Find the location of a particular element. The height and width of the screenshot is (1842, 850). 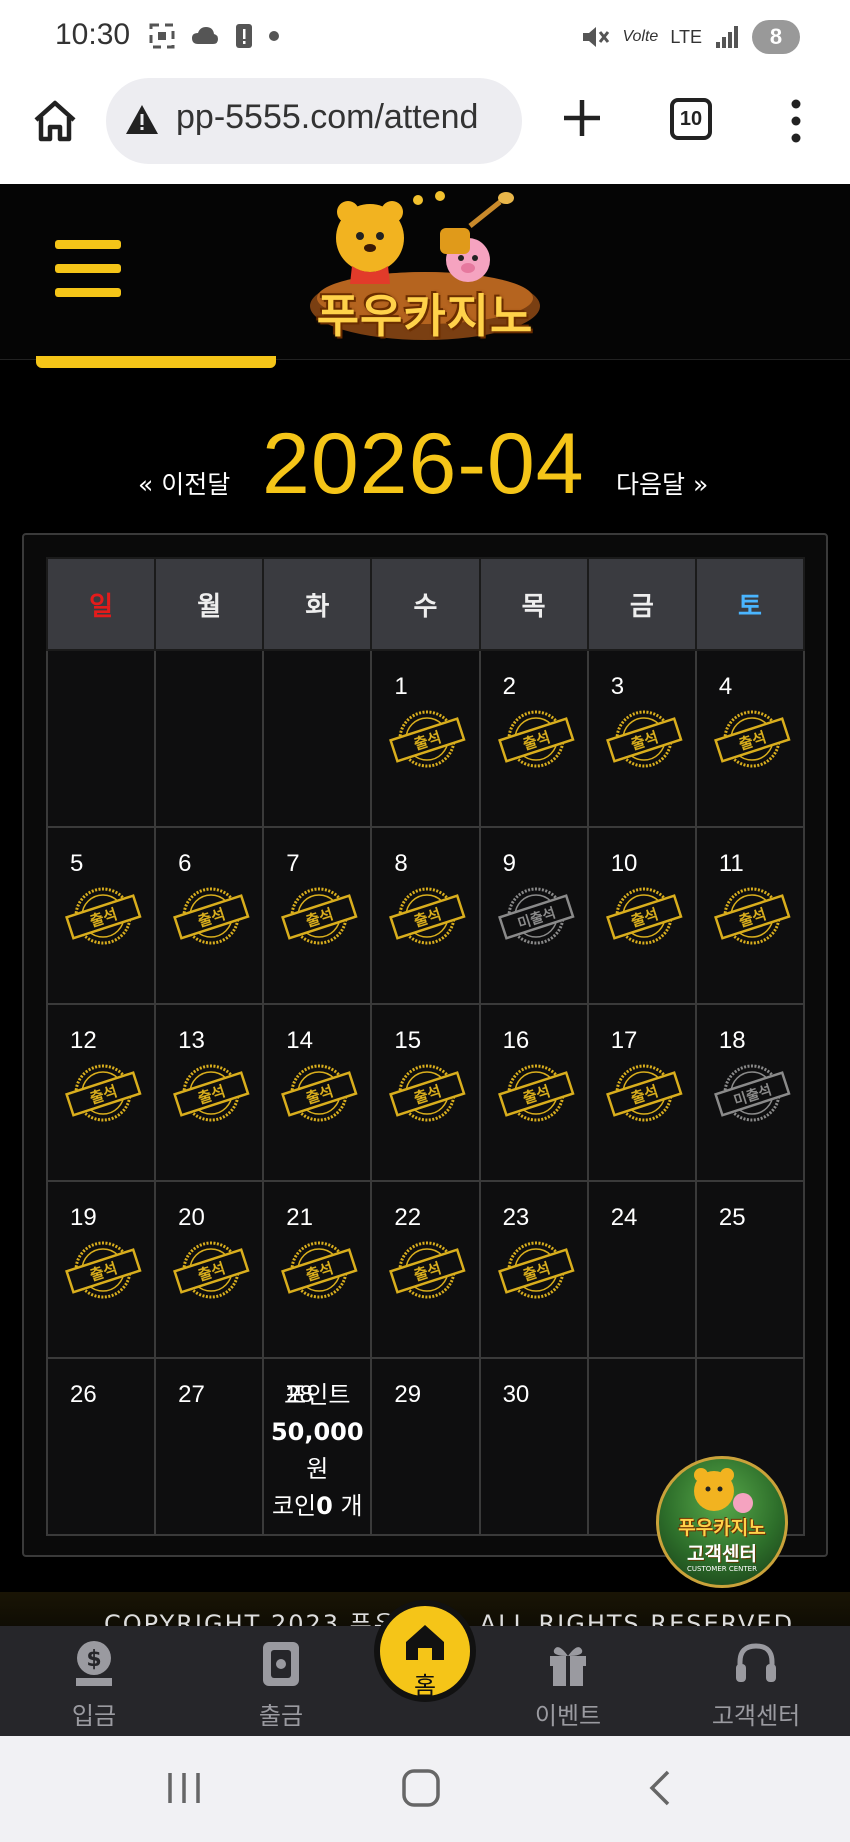

current-month-title: 2026-04 is located at coordinates (423, 464).